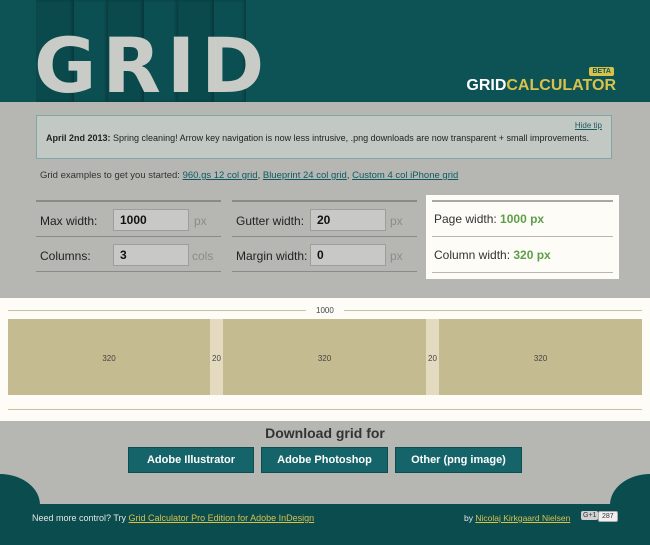  I want to click on columns-input: 3, so click(151, 255).